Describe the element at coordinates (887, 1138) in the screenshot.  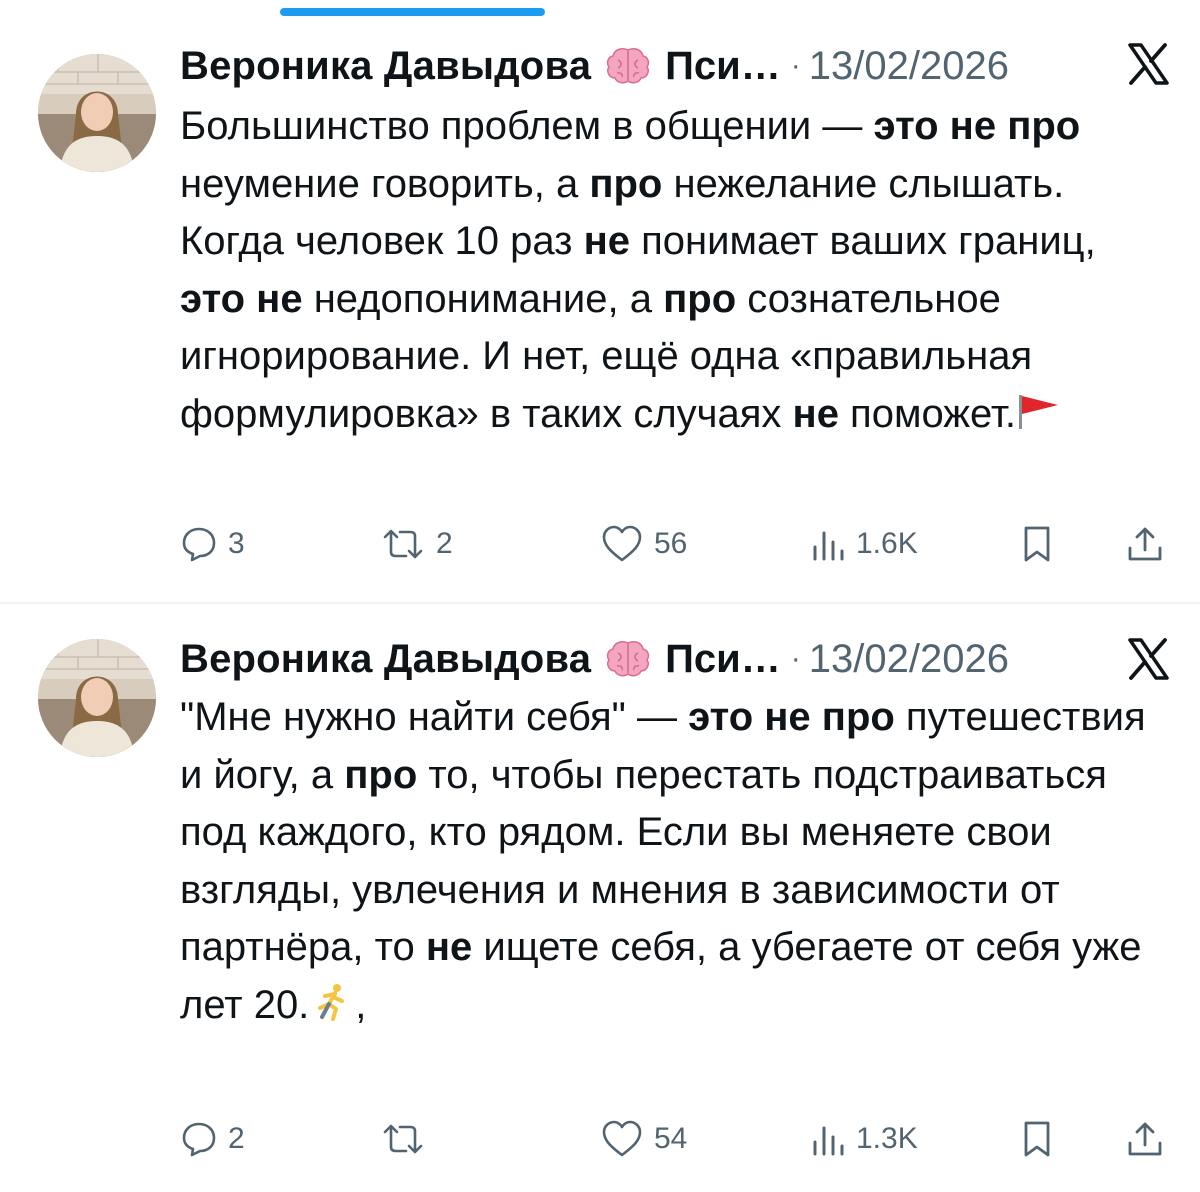
I see `views-count: 1.3K` at that location.